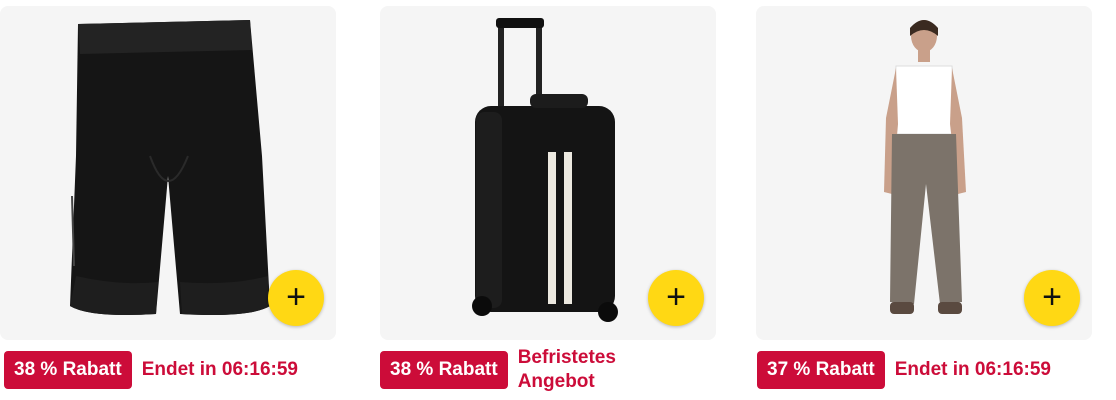 The height and width of the screenshot is (400, 1116). What do you see at coordinates (566, 369) in the screenshot?
I see `deal-limited-offer: Befristetes Angebot` at bounding box center [566, 369].